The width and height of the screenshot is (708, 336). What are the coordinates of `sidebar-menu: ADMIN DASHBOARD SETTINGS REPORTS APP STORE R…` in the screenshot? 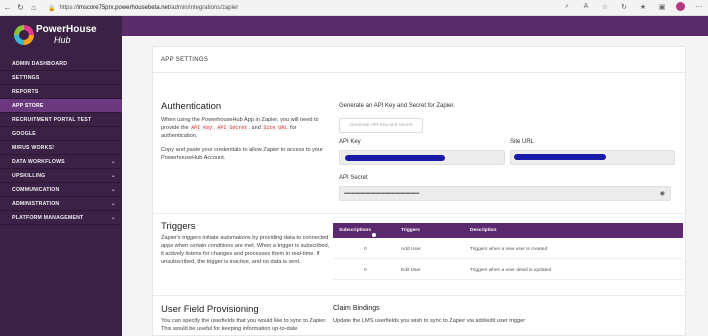 It's located at (61, 141).